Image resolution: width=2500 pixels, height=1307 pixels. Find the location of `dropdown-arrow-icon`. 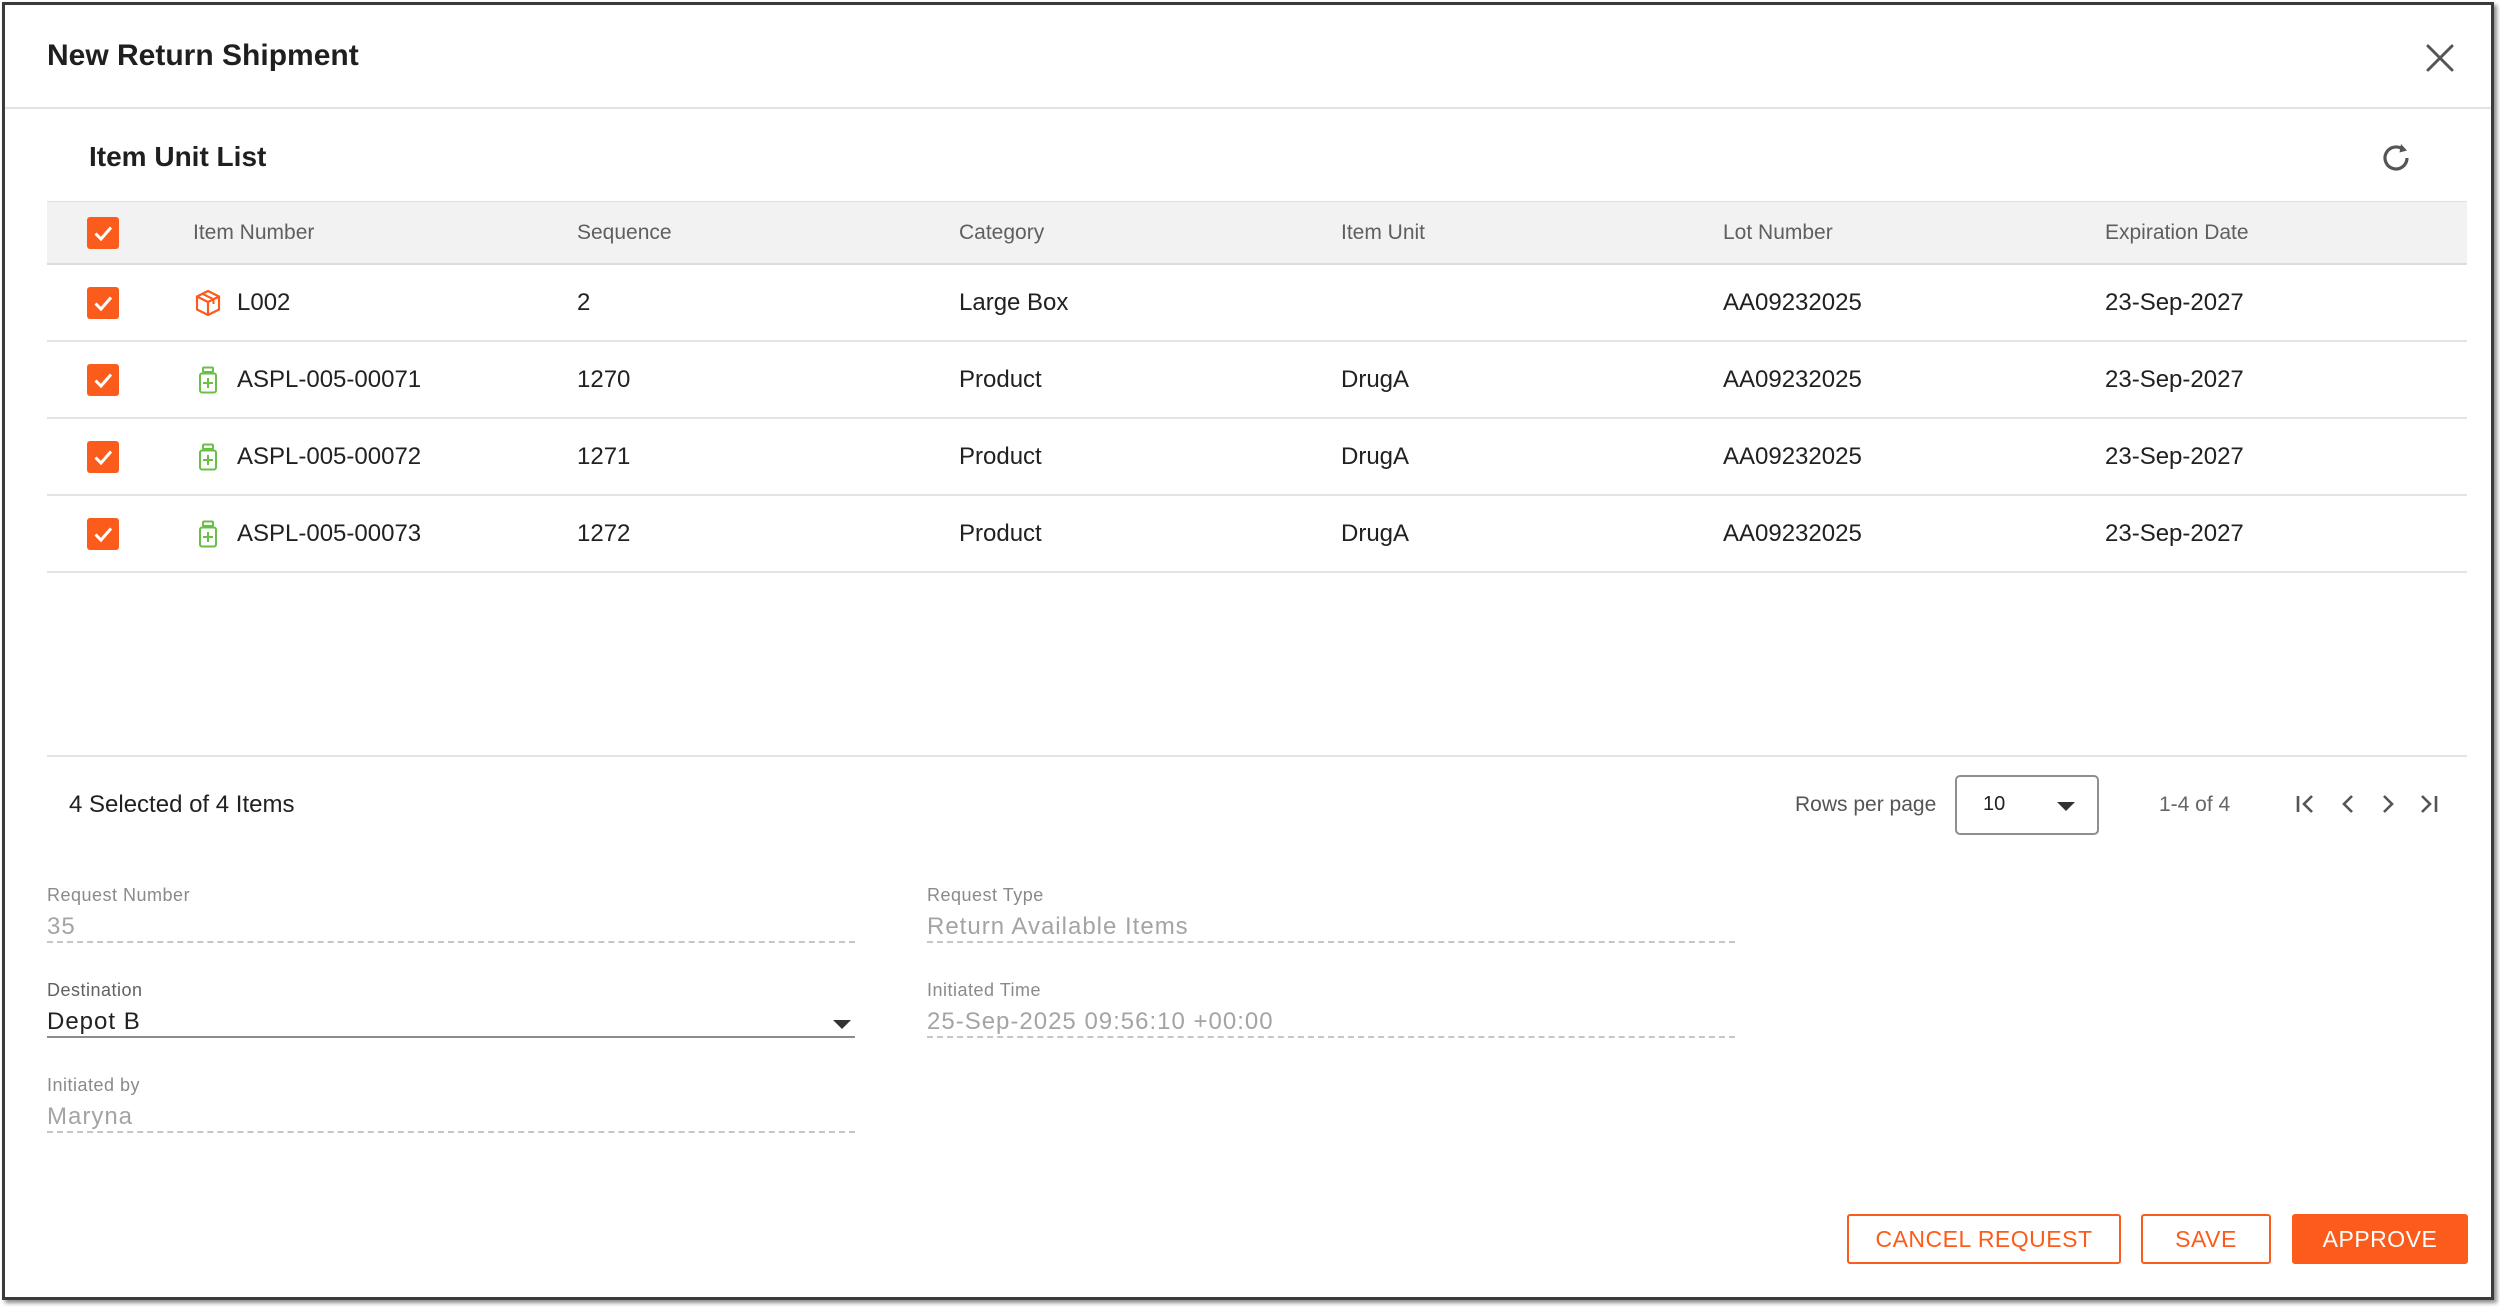

dropdown-arrow-icon is located at coordinates (2066, 806).